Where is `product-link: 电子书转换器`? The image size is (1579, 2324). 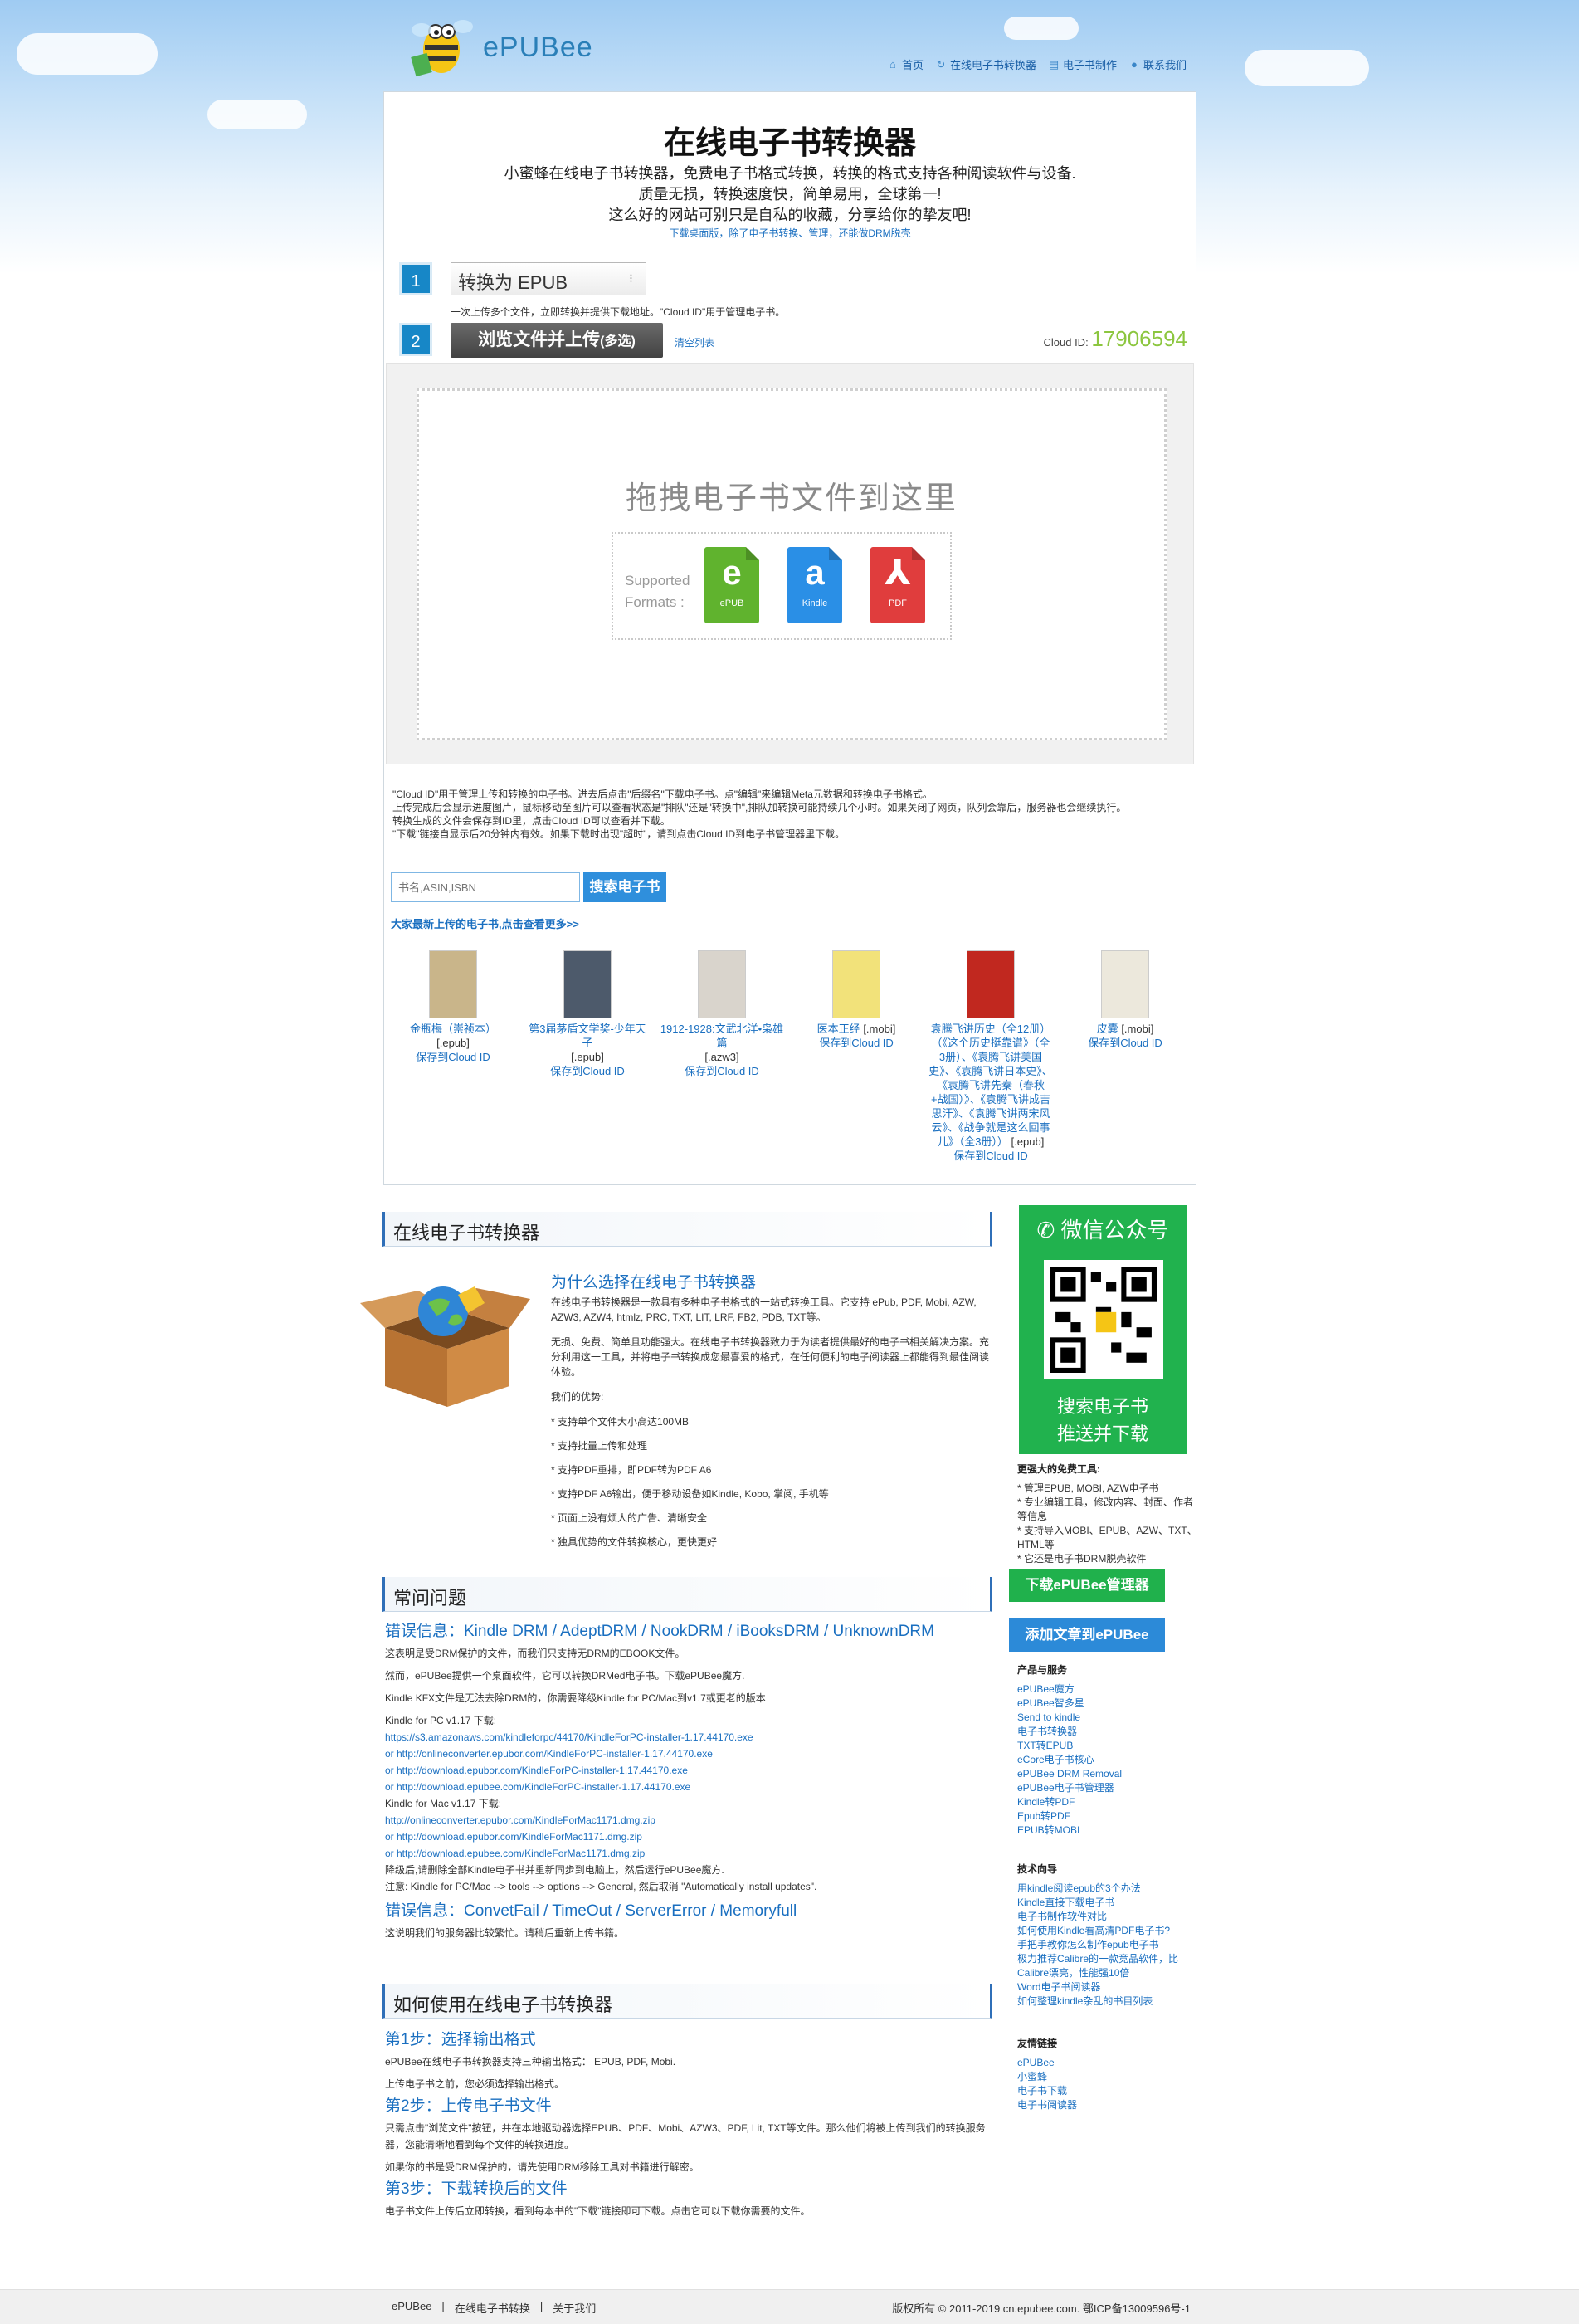
product-link: 电子书转换器 is located at coordinates (1109, 1732).